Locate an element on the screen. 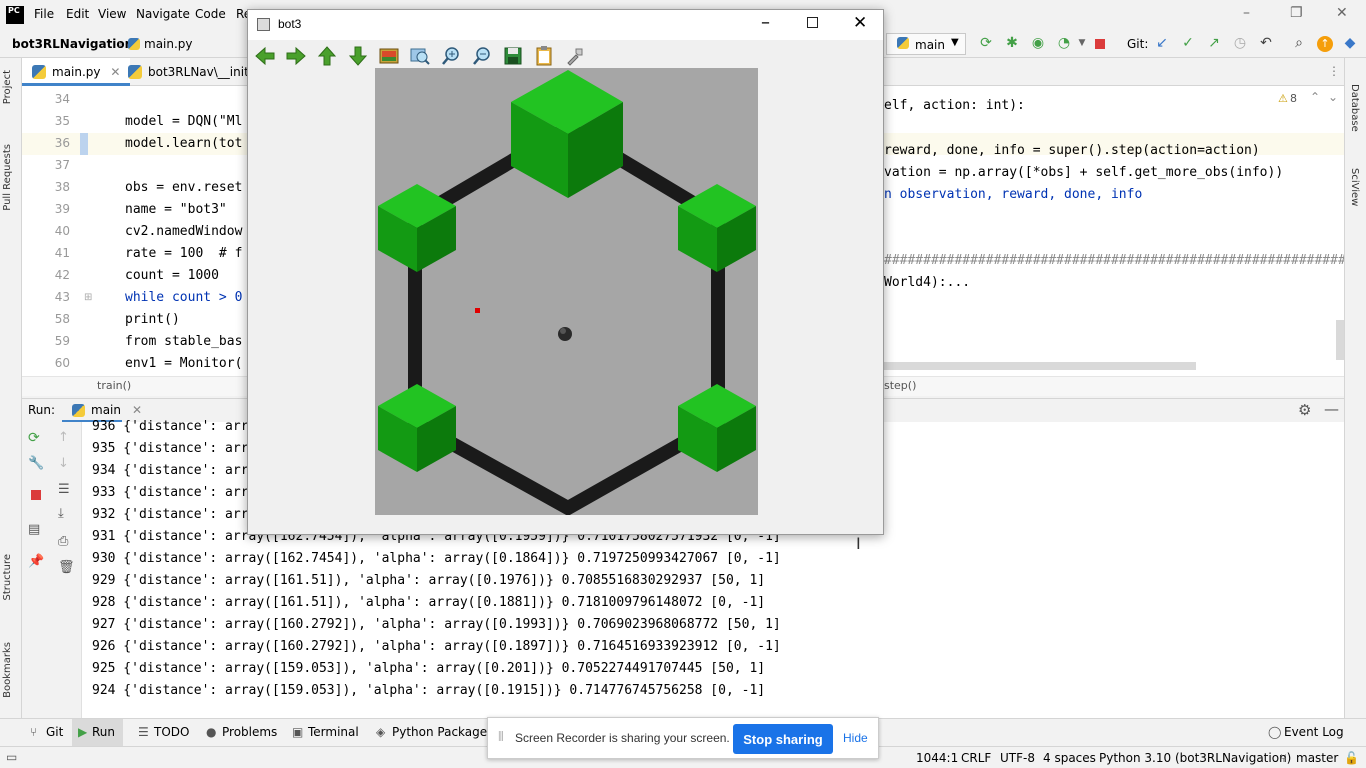 The image size is (1366, 768). save-icon is located at coordinates (513, 56).